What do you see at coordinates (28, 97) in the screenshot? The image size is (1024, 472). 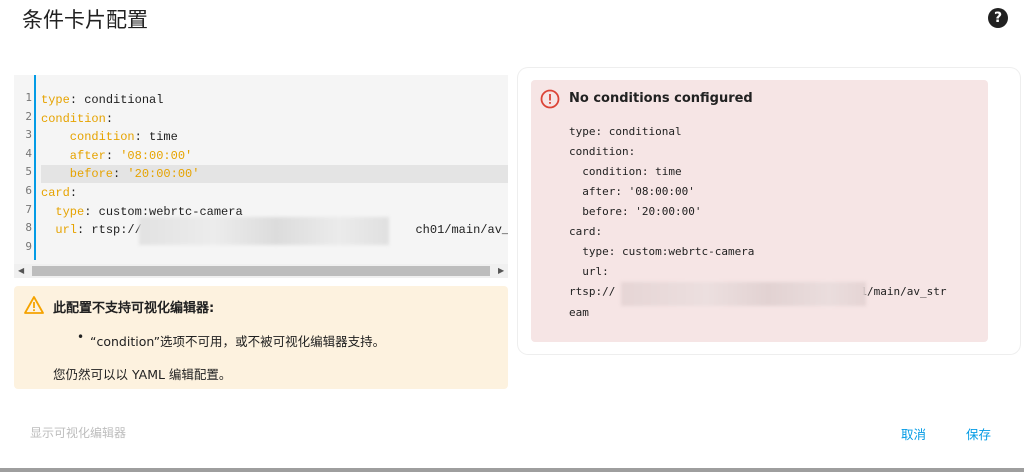 I see `line-number: 1` at bounding box center [28, 97].